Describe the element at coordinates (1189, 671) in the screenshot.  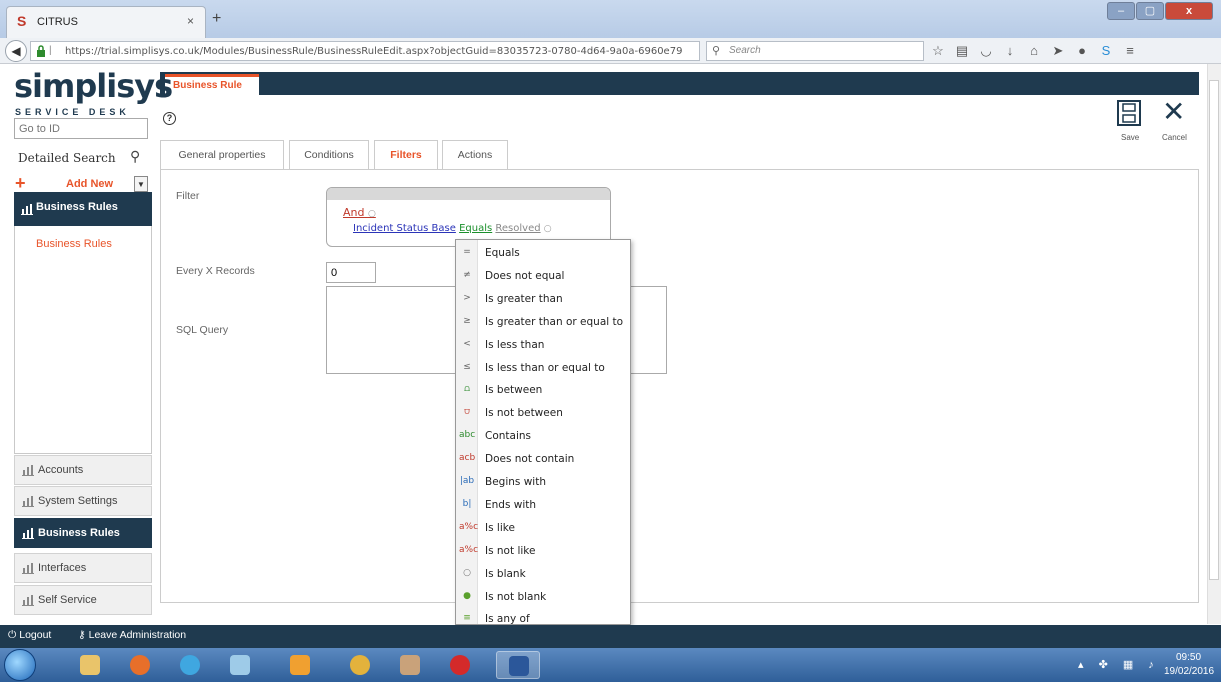
I see `clock-date: 19/02/2016` at that location.